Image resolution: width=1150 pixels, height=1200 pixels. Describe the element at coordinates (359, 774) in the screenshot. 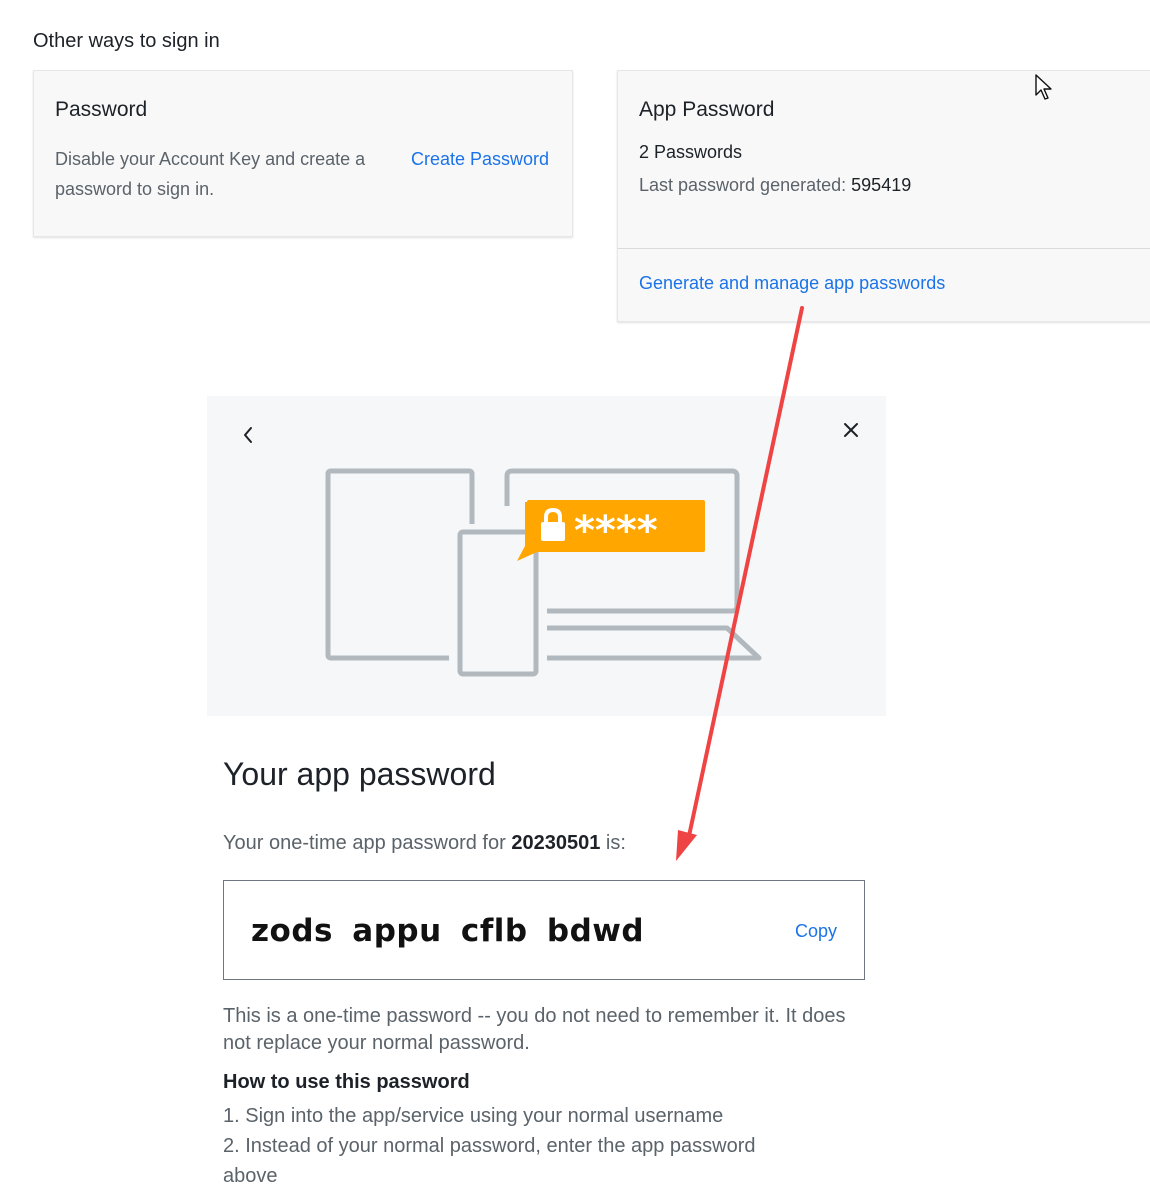

I see `modal-title: Your app password` at that location.